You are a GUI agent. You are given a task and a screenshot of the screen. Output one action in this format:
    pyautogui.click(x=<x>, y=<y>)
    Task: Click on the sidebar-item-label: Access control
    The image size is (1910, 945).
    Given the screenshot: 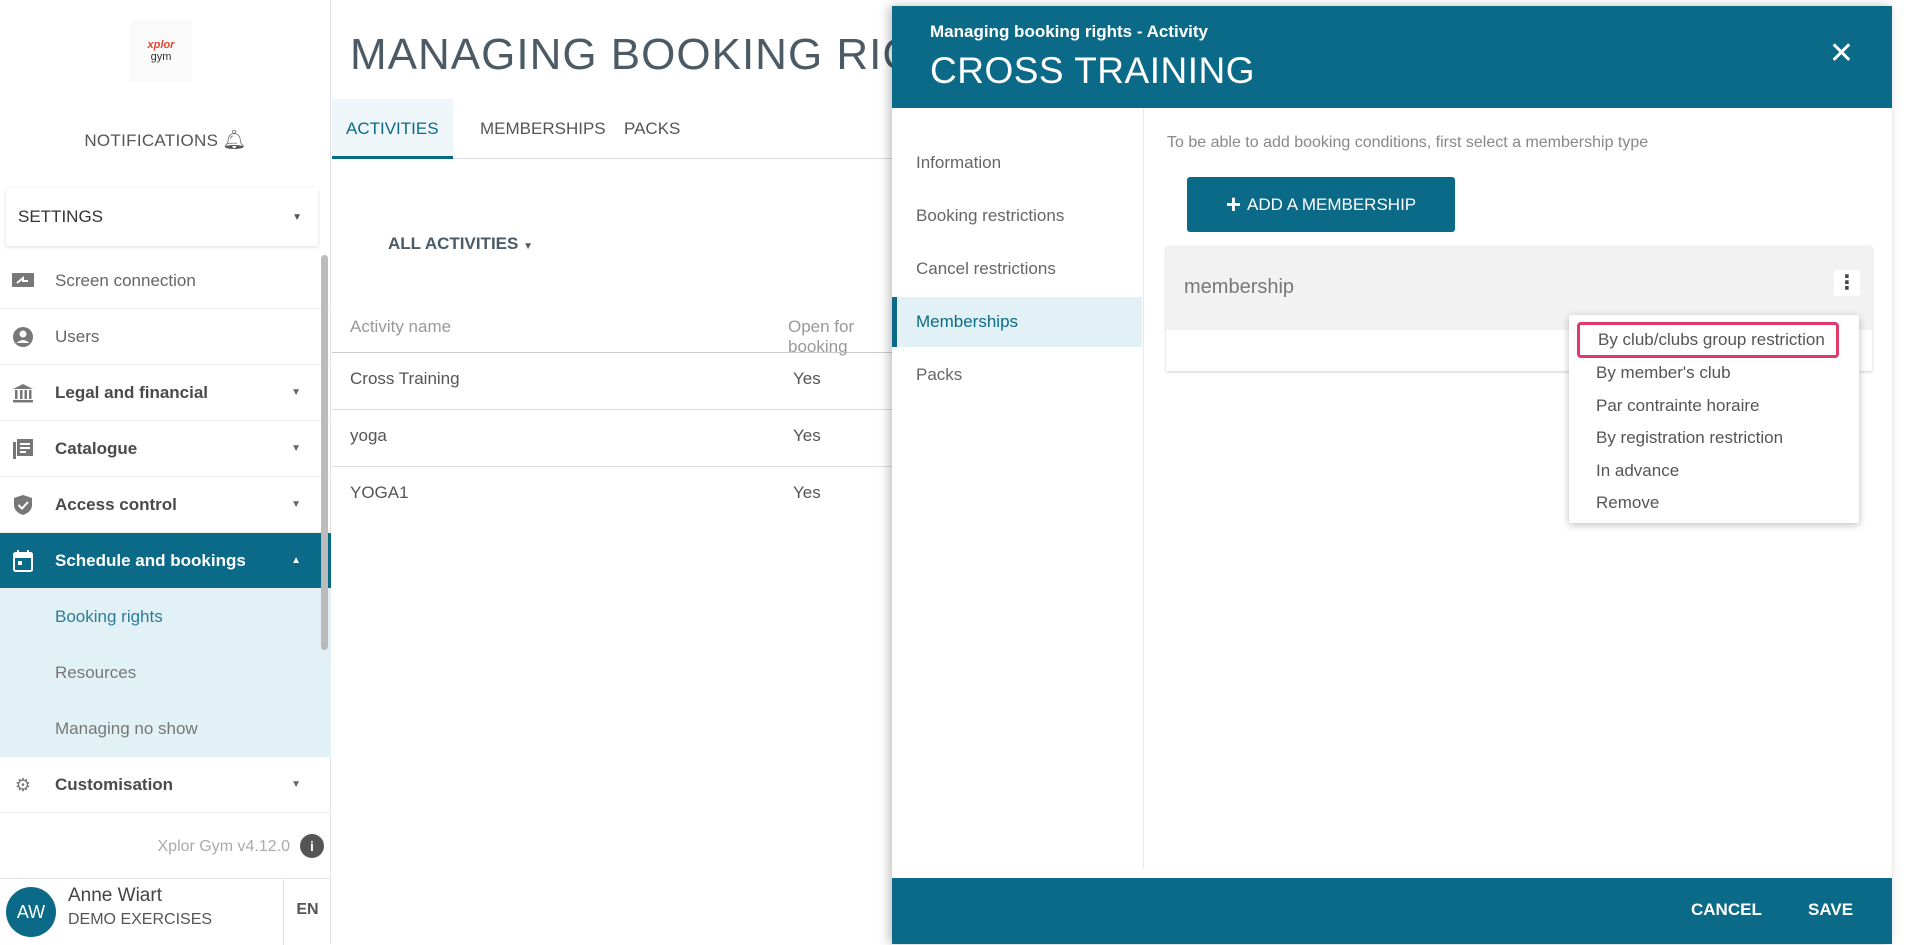 What is the action you would take?
    pyautogui.click(x=116, y=504)
    